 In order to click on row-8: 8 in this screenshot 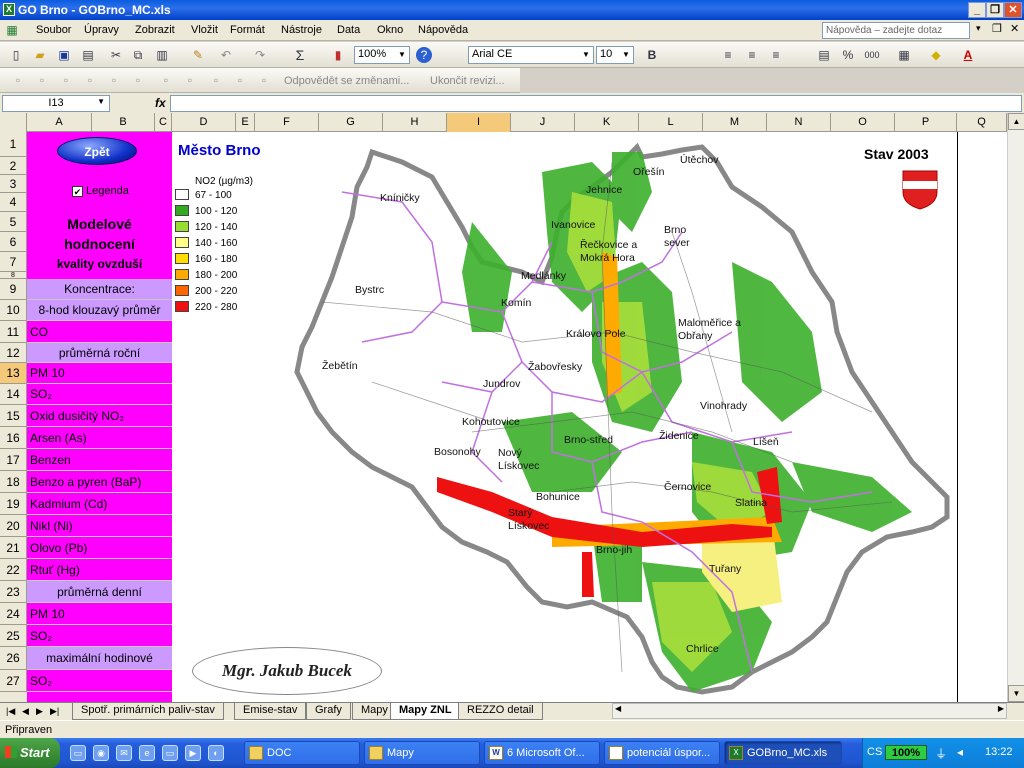, I will do `click(13, 275)`.